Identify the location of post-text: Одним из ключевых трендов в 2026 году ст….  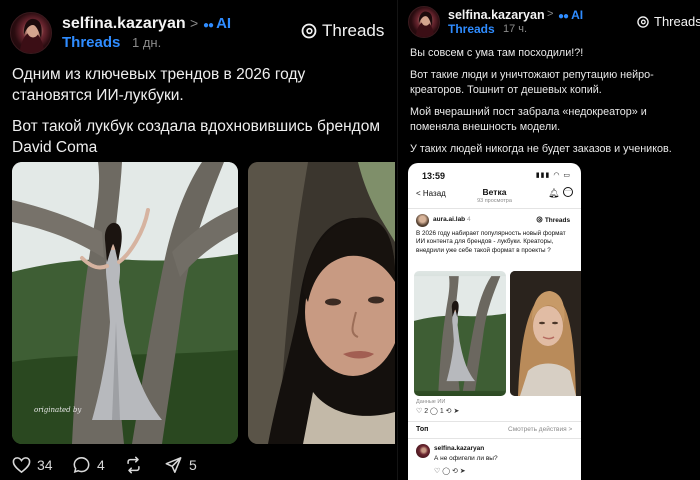
(200, 116).